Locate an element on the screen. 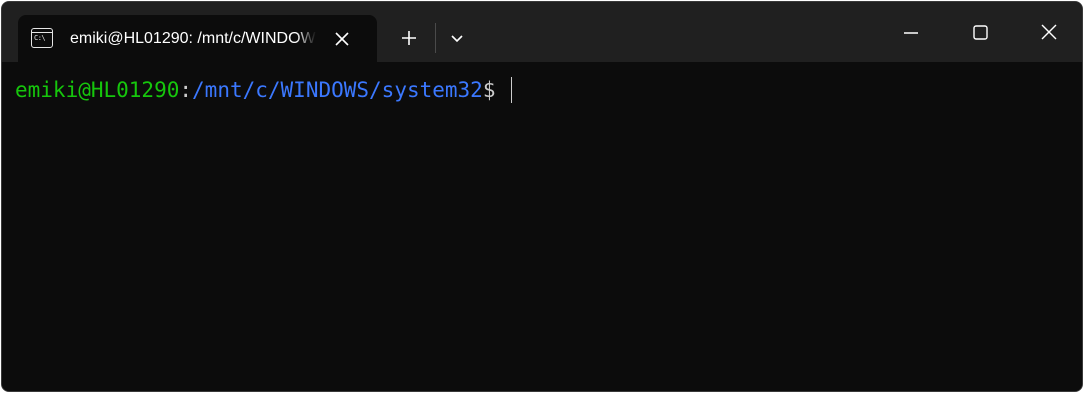  plus-icon is located at coordinates (409, 38).